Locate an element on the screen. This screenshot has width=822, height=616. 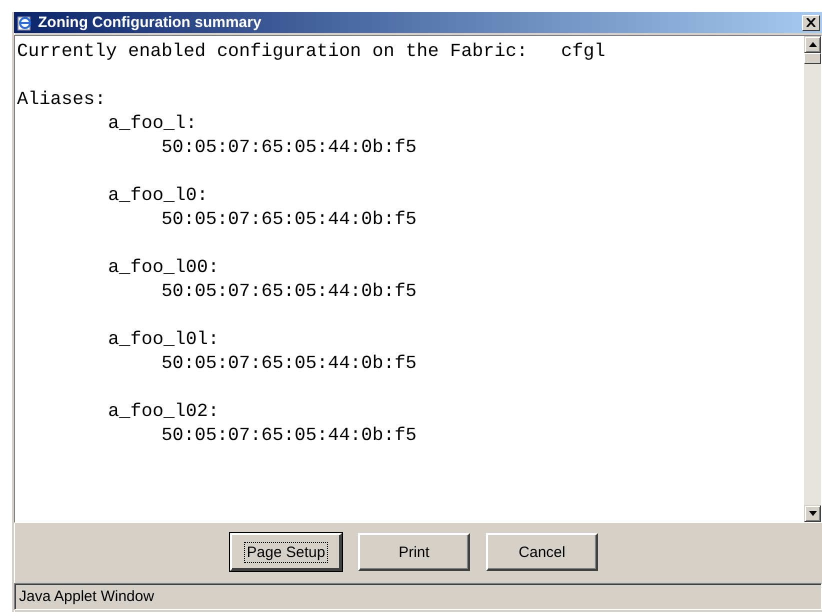
close-button is located at coordinates (811, 22).